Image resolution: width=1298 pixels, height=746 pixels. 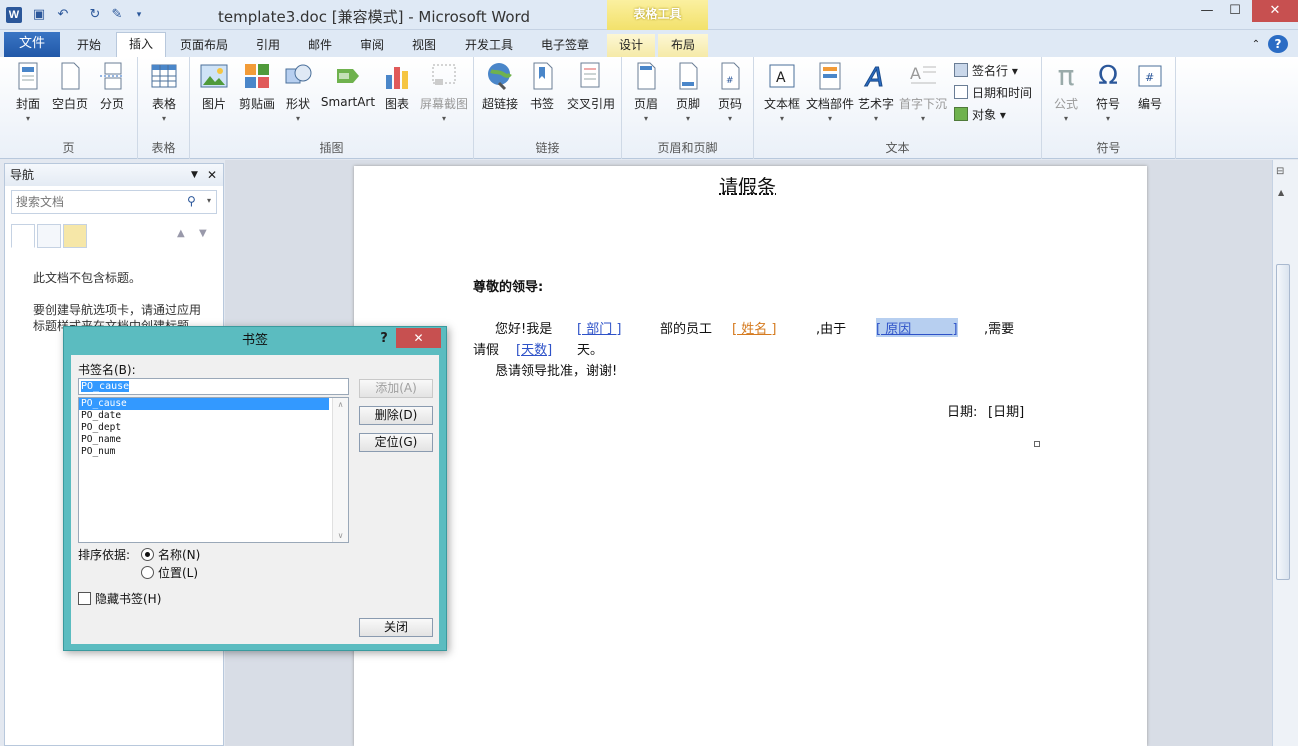 I want to click on search-icon: ⚲, so click(x=191, y=201).